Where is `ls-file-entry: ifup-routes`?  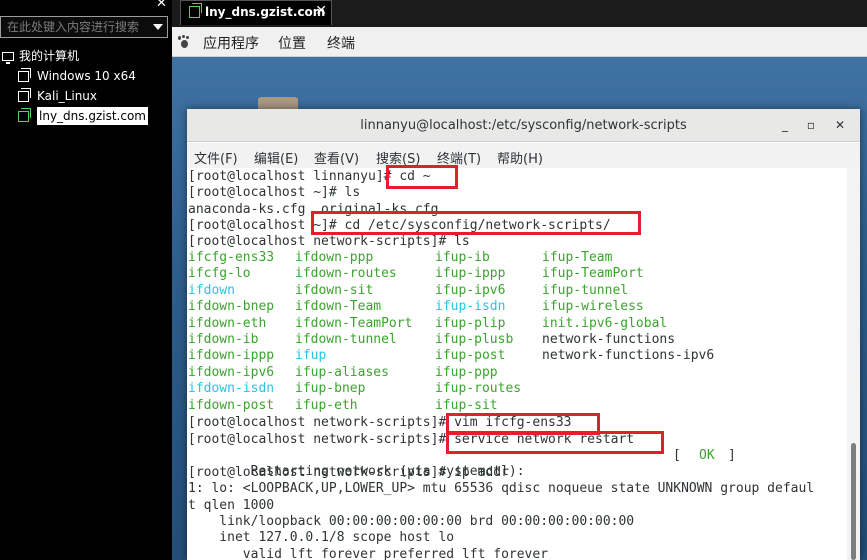
ls-file-entry: ifup-routes is located at coordinates (478, 389).